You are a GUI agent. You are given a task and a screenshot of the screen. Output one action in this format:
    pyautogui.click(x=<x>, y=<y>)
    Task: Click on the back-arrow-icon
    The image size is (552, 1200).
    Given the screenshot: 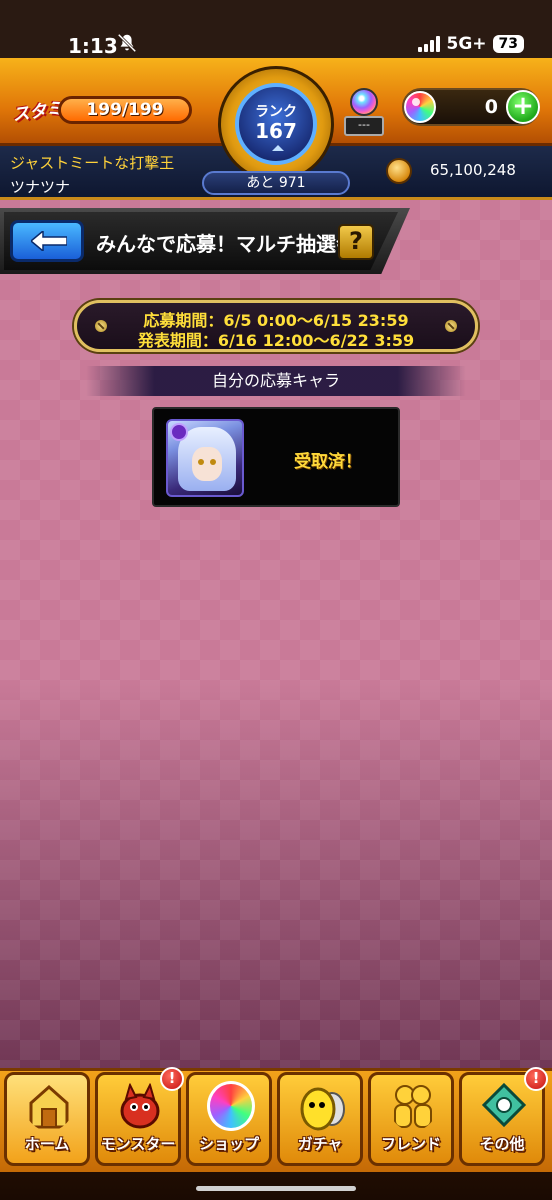 What is the action you would take?
    pyautogui.click(x=49, y=241)
    